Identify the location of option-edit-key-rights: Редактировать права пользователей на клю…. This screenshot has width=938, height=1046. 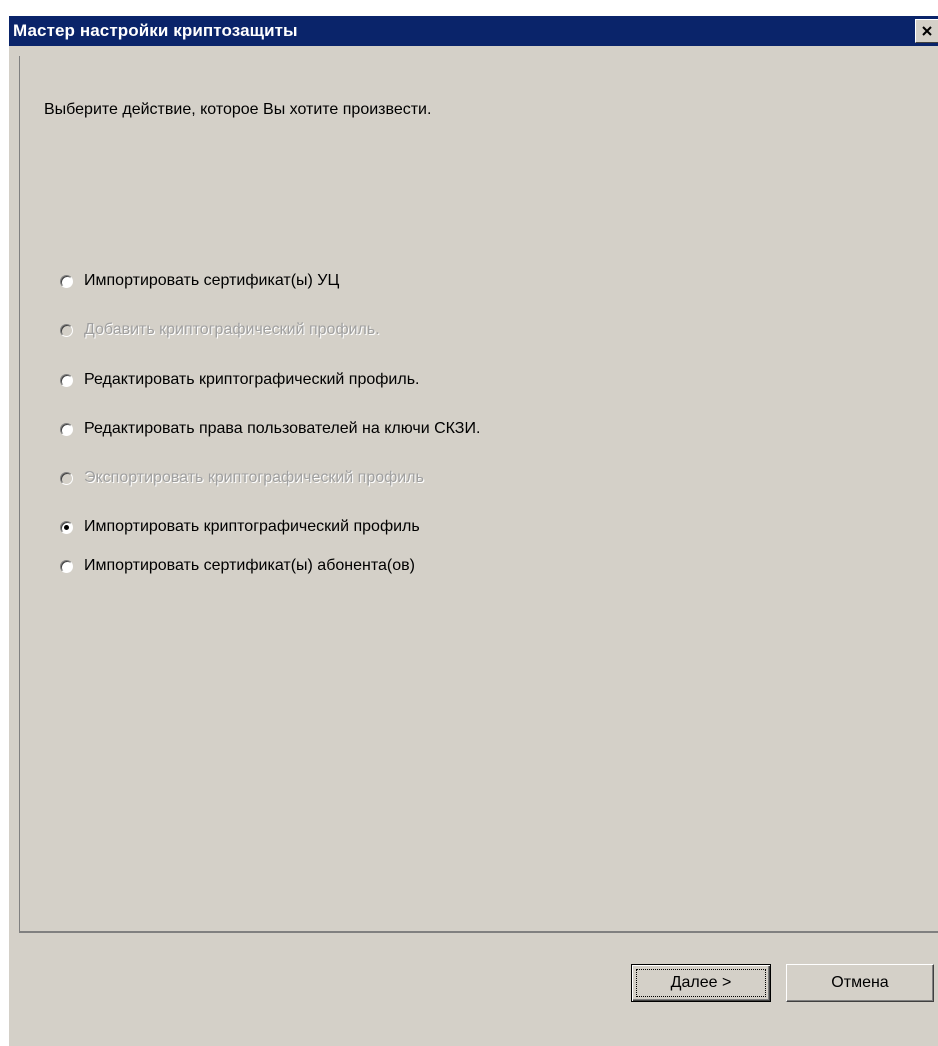
(270, 429).